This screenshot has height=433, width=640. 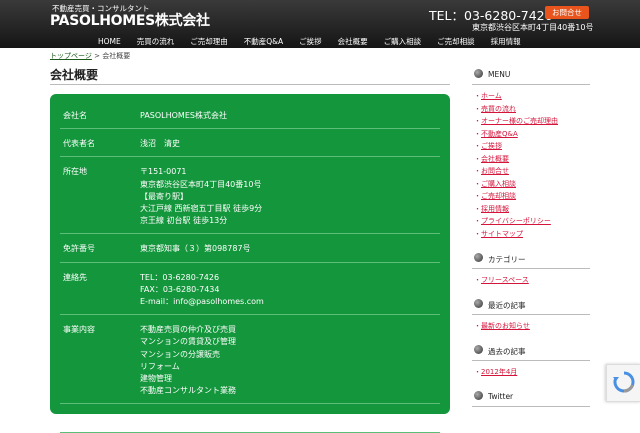 I want to click on info-value-line: リフォーム, so click(x=160, y=366).